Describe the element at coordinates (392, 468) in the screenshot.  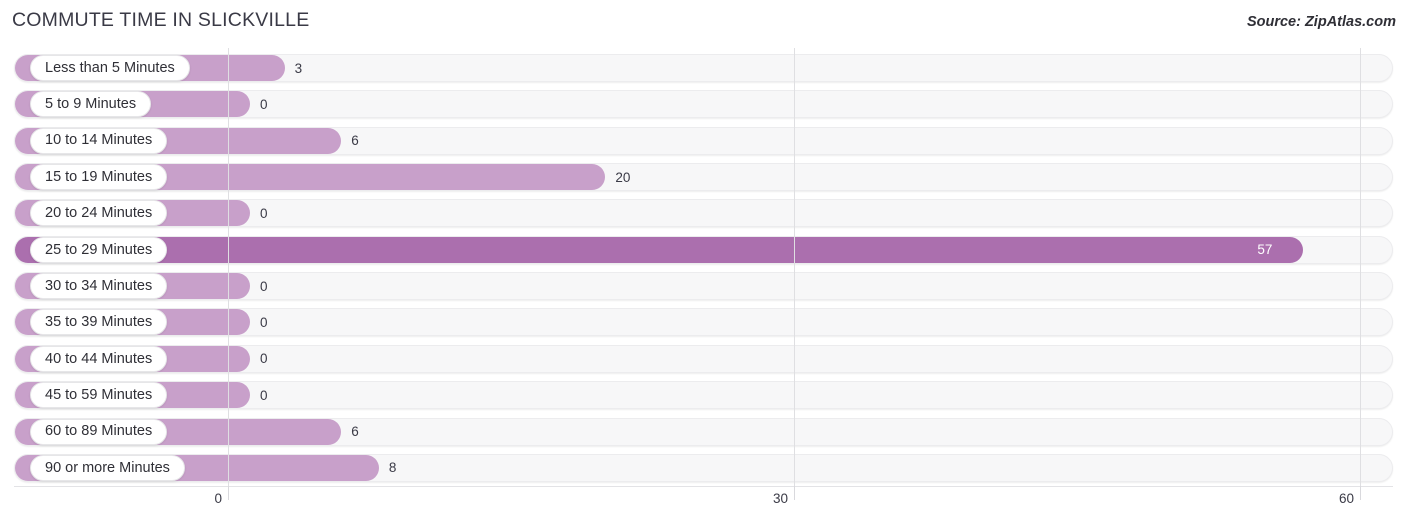
I see `bar-value-label: 8` at that location.